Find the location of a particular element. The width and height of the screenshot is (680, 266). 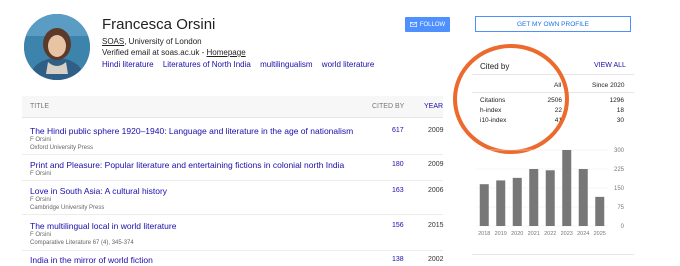

y-tick-label: 300 is located at coordinates (619, 151).